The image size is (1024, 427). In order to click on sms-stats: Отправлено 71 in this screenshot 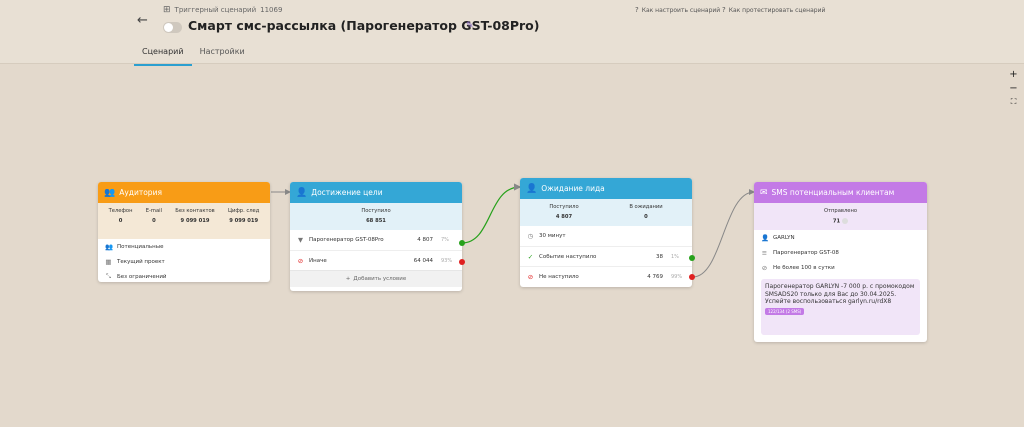, I will do `click(840, 216)`.